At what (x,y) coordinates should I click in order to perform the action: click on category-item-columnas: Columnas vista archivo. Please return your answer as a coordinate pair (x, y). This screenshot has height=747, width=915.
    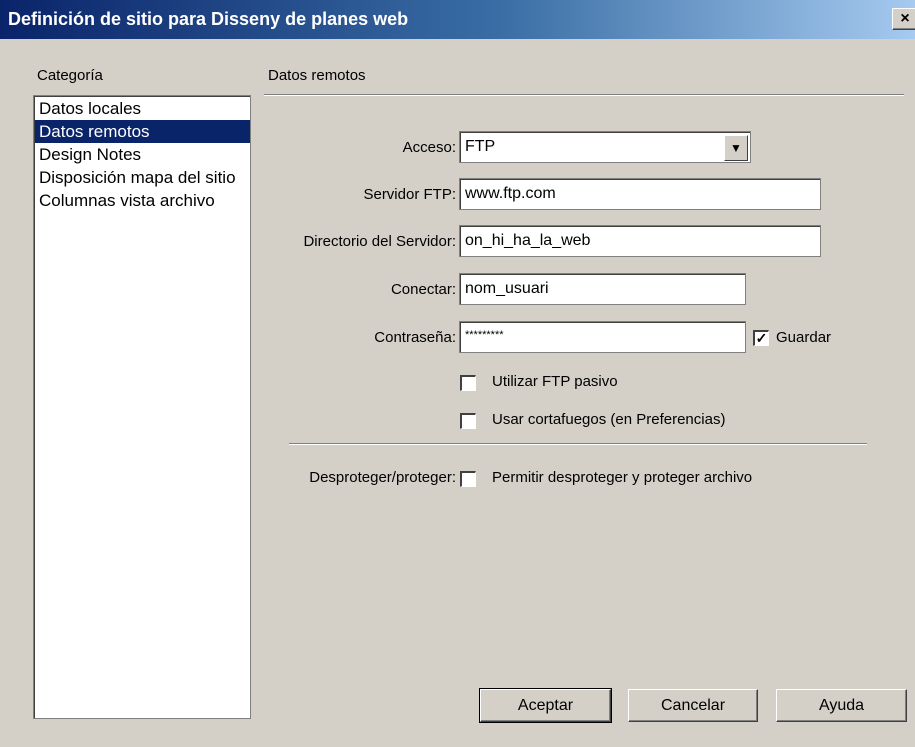
    Looking at the image, I should click on (142, 200).